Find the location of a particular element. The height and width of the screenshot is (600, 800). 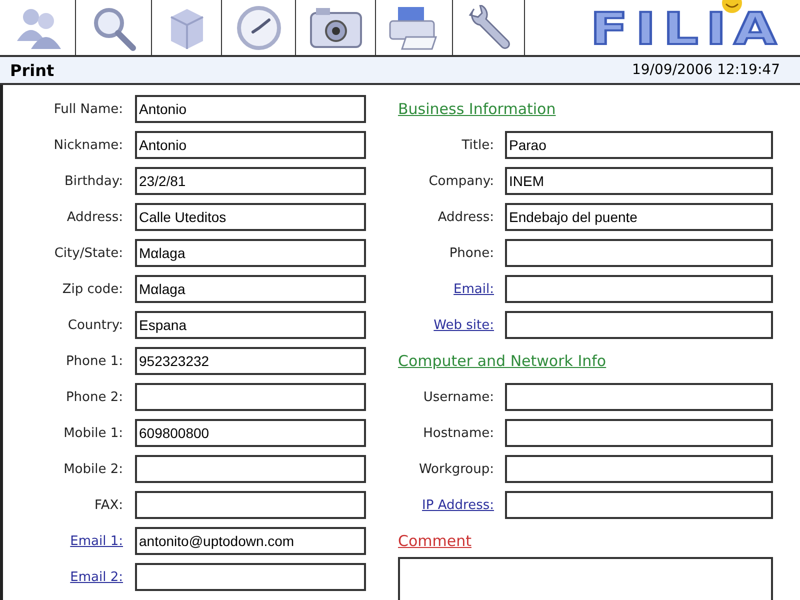

section-heading: Comment is located at coordinates (435, 541).